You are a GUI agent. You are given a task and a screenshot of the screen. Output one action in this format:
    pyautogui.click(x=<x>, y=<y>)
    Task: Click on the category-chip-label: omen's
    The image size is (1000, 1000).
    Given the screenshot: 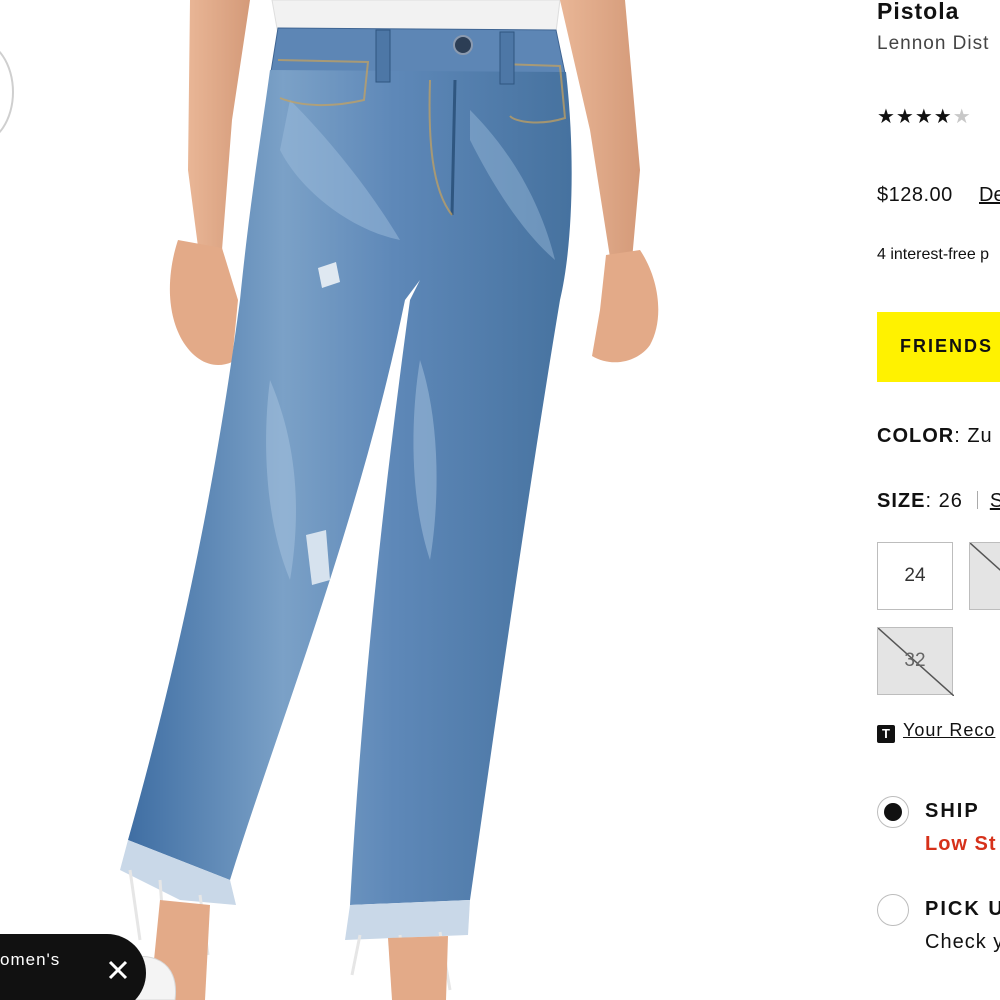 What is the action you would take?
    pyautogui.click(x=30, y=959)
    